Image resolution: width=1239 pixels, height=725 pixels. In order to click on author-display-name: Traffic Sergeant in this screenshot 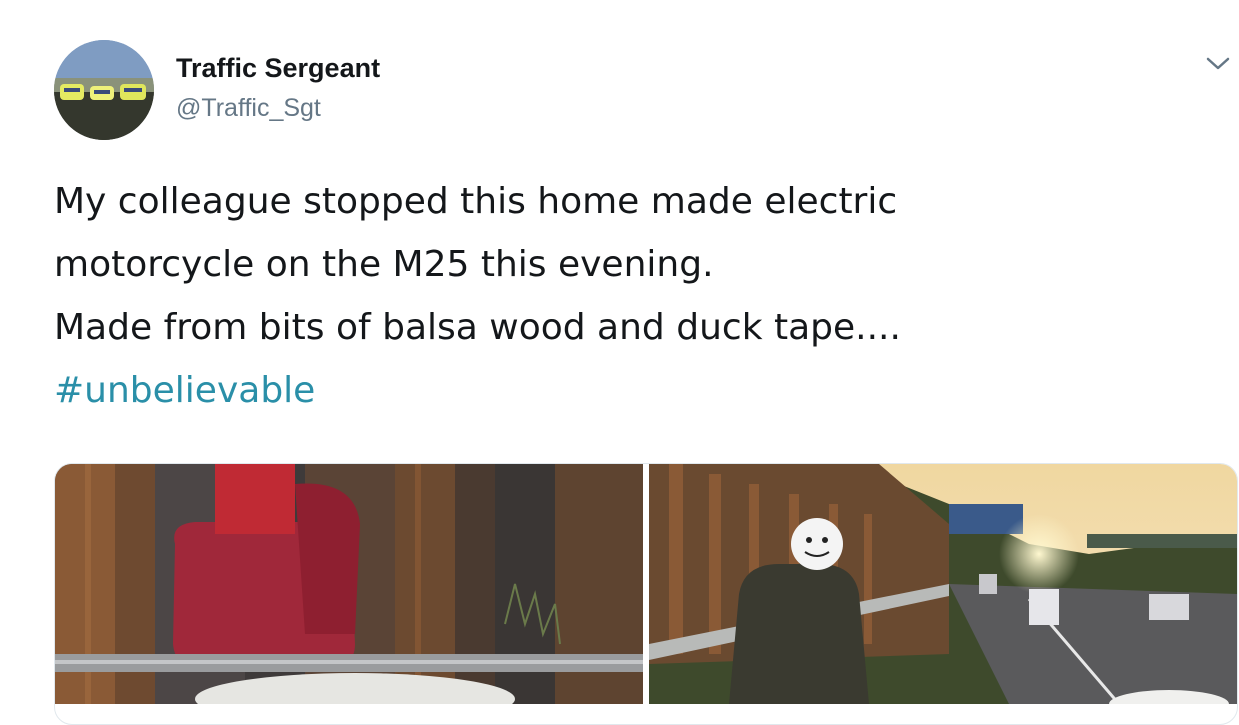, I will do `click(278, 68)`.